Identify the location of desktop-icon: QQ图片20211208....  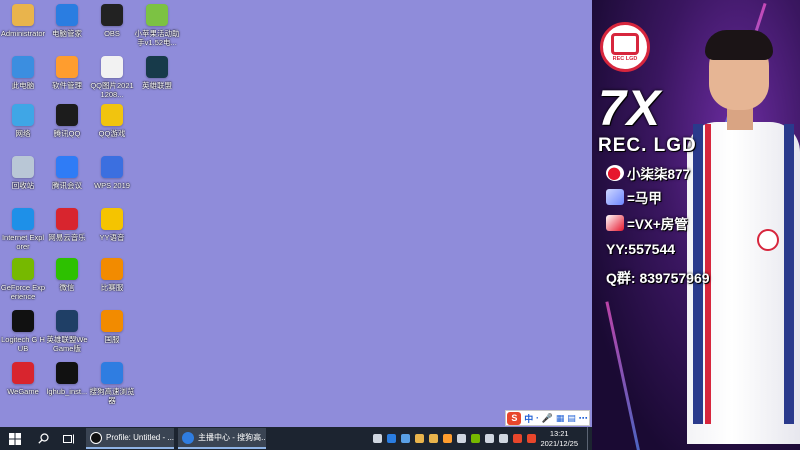
(112, 77).